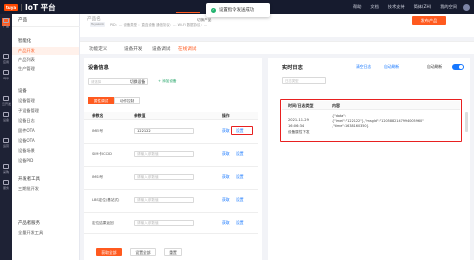 Image resolution: width=474 pixels, height=260 pixels. What do you see at coordinates (429, 20) in the screenshot?
I see `publish-product-button: 发布产品` at bounding box center [429, 20].